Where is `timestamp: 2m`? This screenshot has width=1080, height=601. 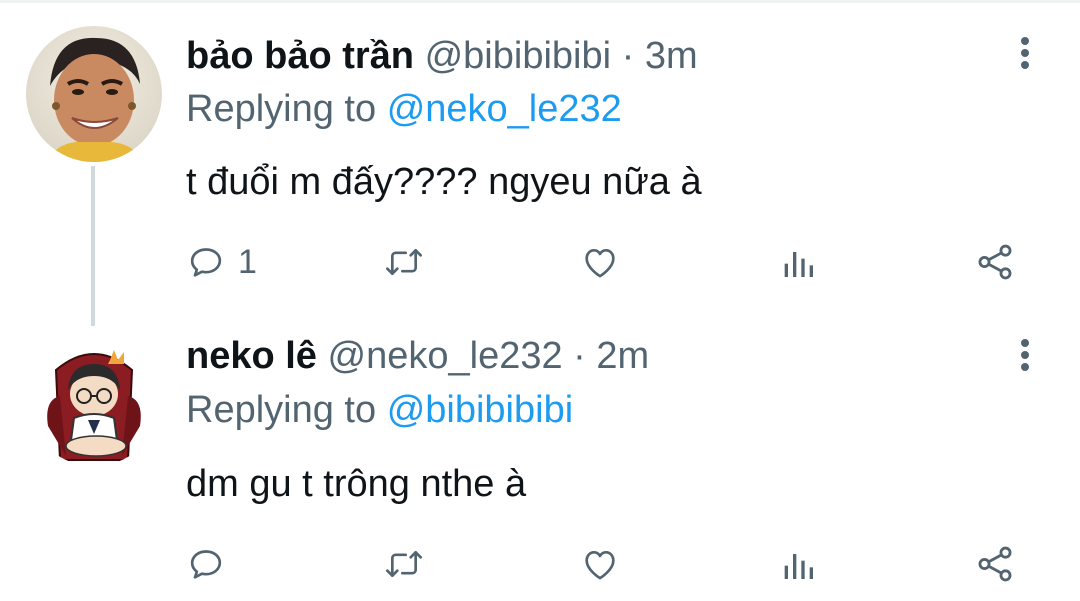 timestamp: 2m is located at coordinates (622, 356).